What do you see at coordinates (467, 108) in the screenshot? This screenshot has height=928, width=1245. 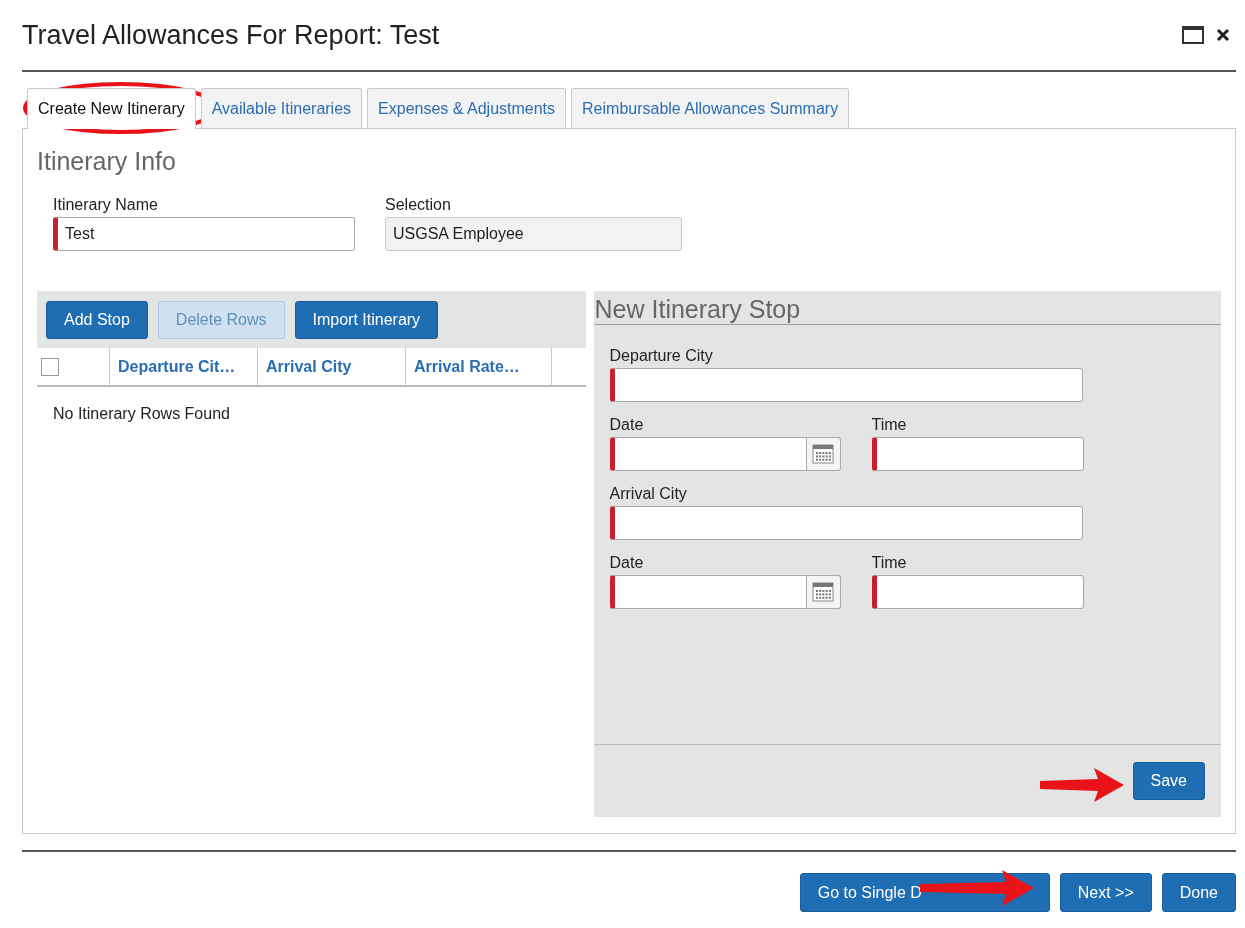 I see `tab: Expenses & Adjustments` at bounding box center [467, 108].